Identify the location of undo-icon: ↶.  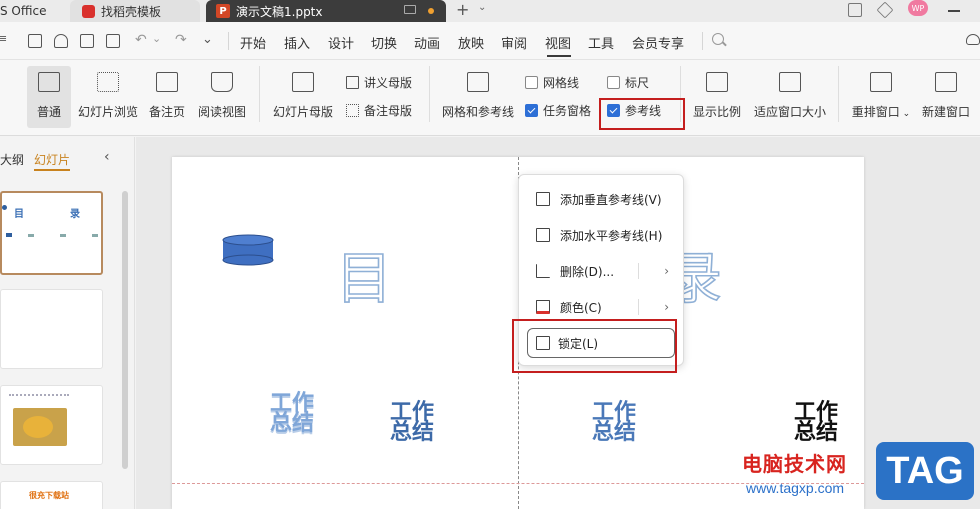
(141, 40).